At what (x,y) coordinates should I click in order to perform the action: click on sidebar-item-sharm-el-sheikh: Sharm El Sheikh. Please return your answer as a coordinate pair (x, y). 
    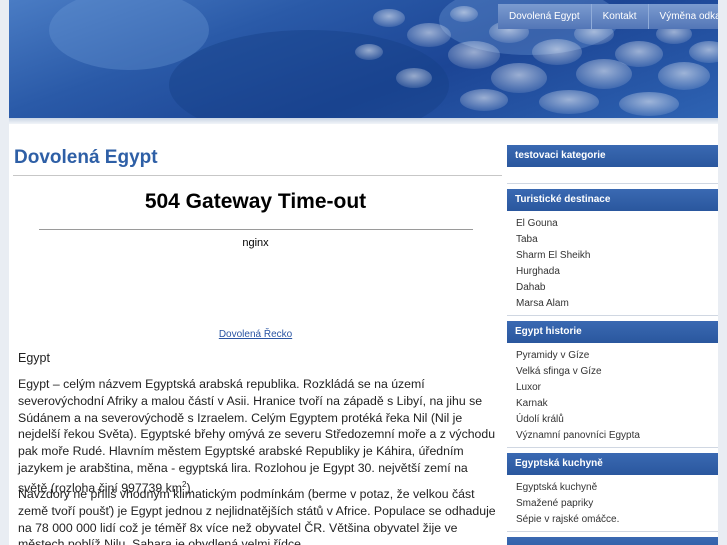
    Looking at the image, I should click on (553, 255).